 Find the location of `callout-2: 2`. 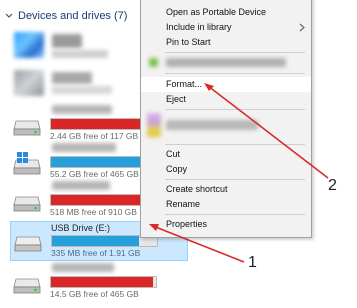

callout-2: 2 is located at coordinates (332, 185).